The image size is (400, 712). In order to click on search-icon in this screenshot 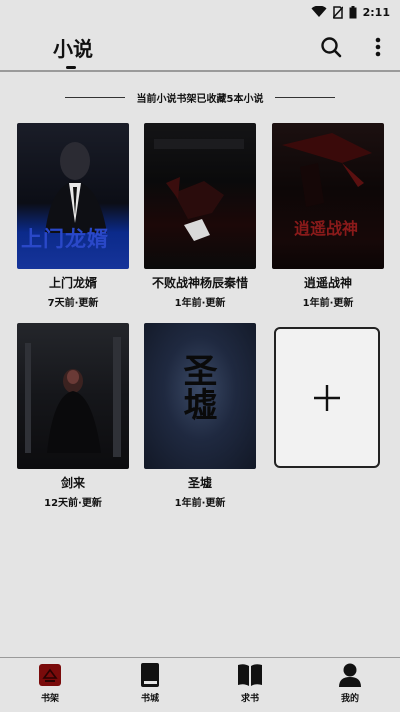, I will do `click(331, 47)`.